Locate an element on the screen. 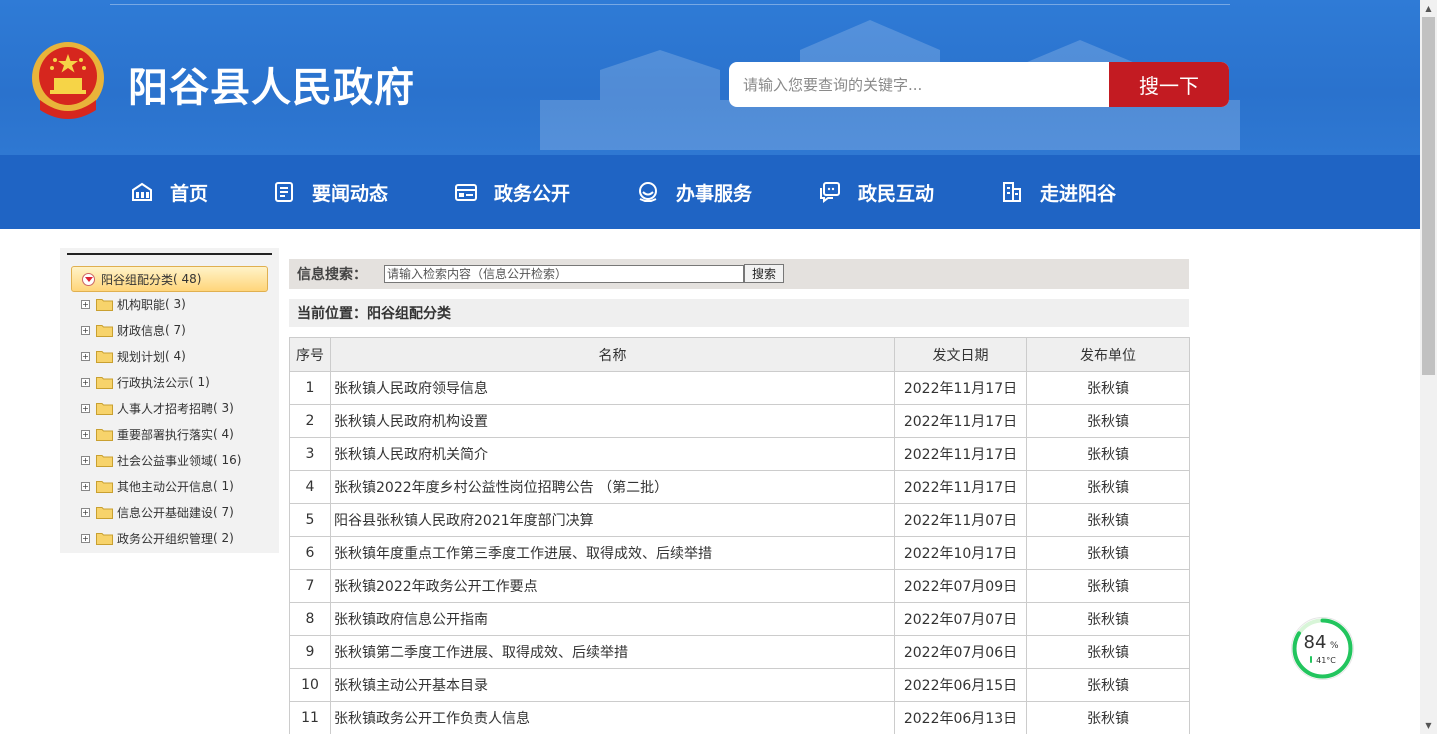 The height and width of the screenshot is (734, 1437). info-search-label: 信息搜索： is located at coordinates (332, 275).